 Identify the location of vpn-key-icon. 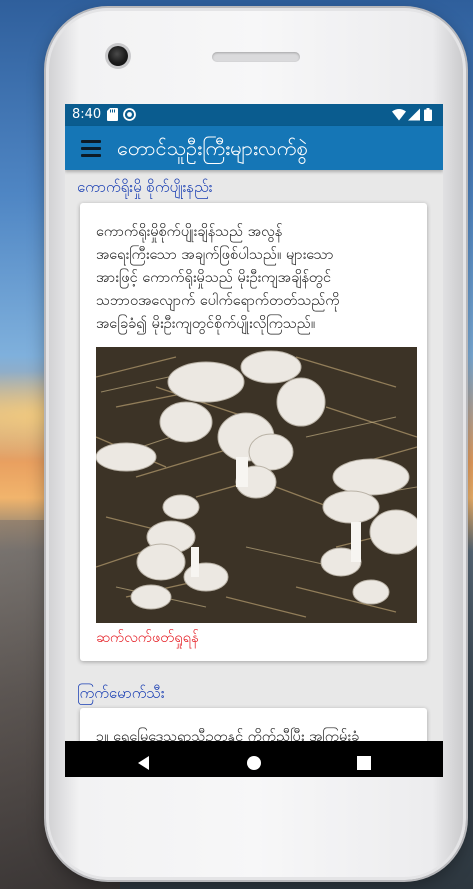
(129, 114).